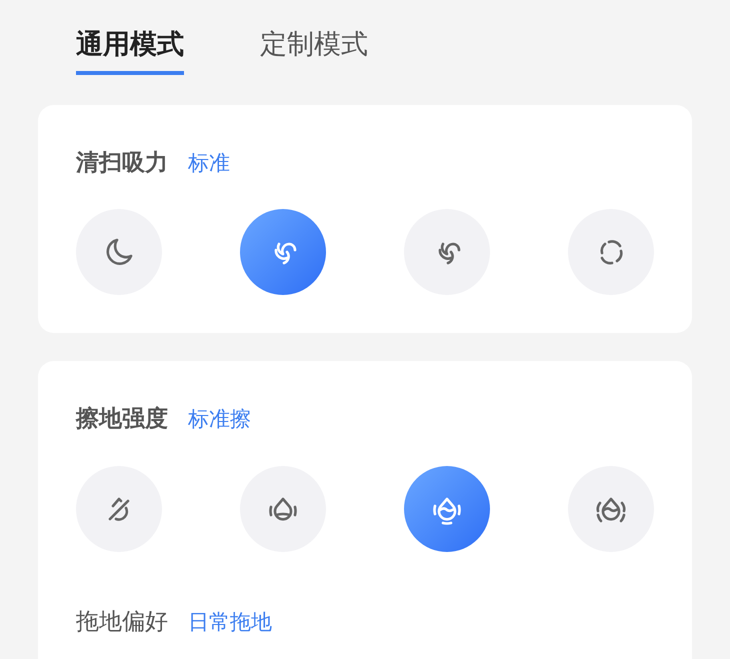 The width and height of the screenshot is (730, 659). I want to click on current-value: 标准擦, so click(219, 420).